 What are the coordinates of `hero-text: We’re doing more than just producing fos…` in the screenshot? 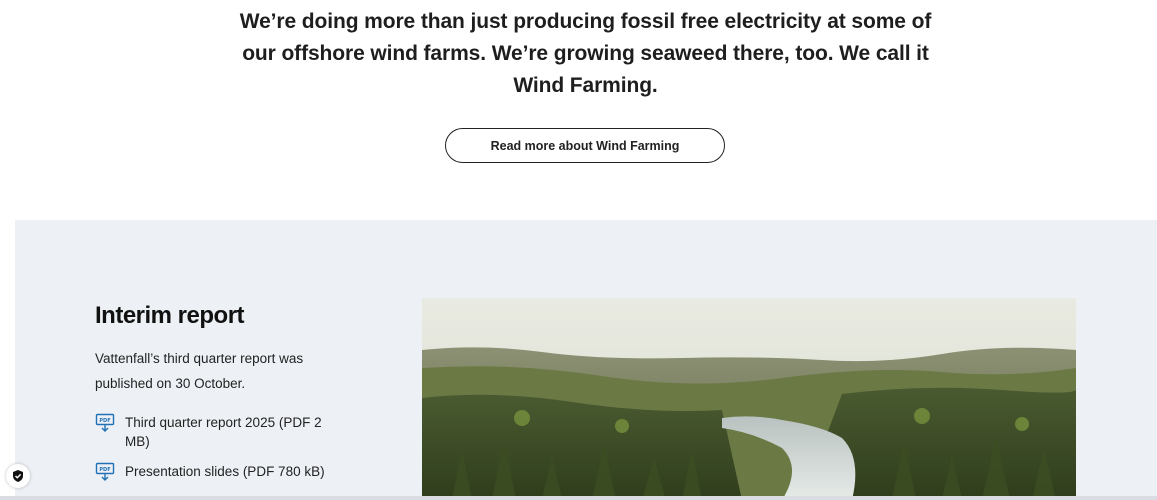 It's located at (585, 53).